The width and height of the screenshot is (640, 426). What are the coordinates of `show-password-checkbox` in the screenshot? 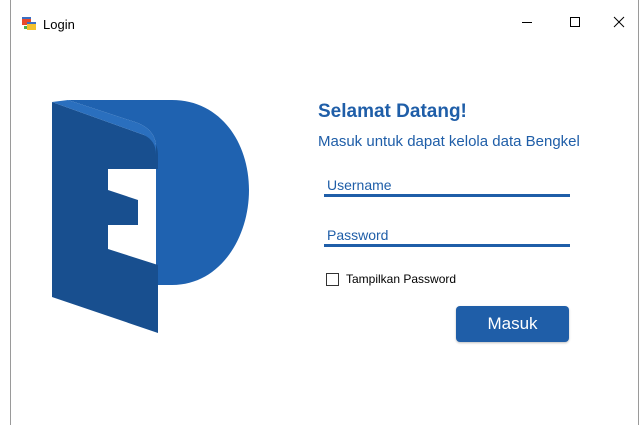 It's located at (332, 279).